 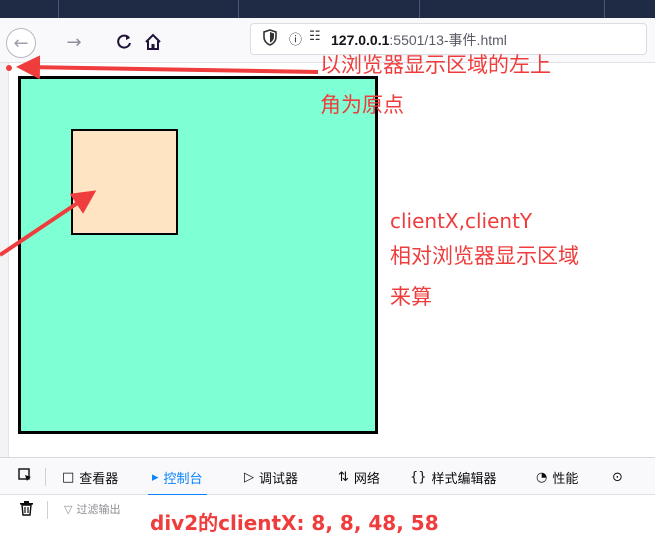 What do you see at coordinates (565, 479) in the screenshot?
I see `tab-performance-label: 性能` at bounding box center [565, 479].